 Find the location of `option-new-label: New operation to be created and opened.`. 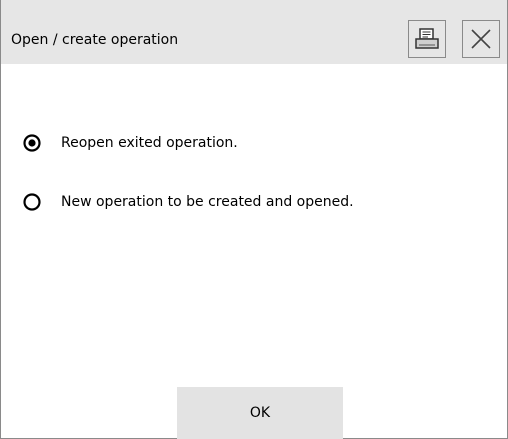

option-new-label: New operation to be created and opened. is located at coordinates (207, 202).